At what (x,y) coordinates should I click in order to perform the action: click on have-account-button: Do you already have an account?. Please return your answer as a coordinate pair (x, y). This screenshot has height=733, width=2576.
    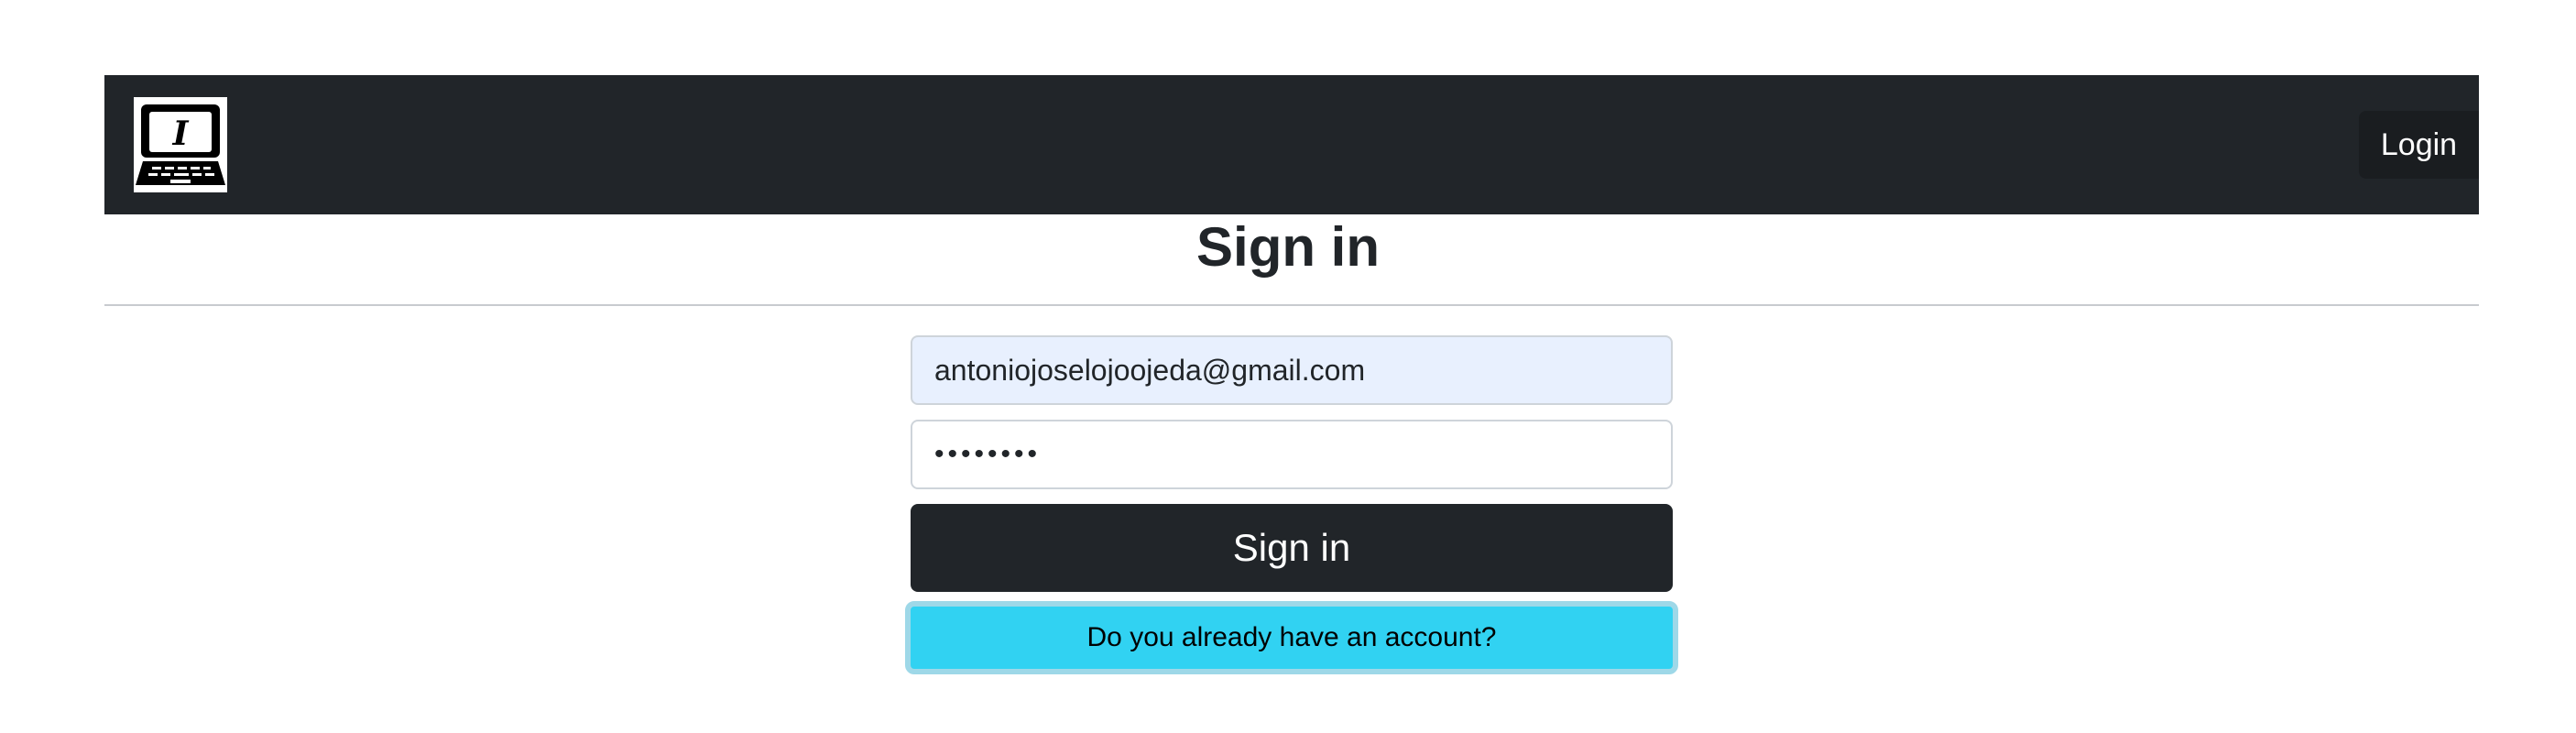
    Looking at the image, I should click on (1292, 637).